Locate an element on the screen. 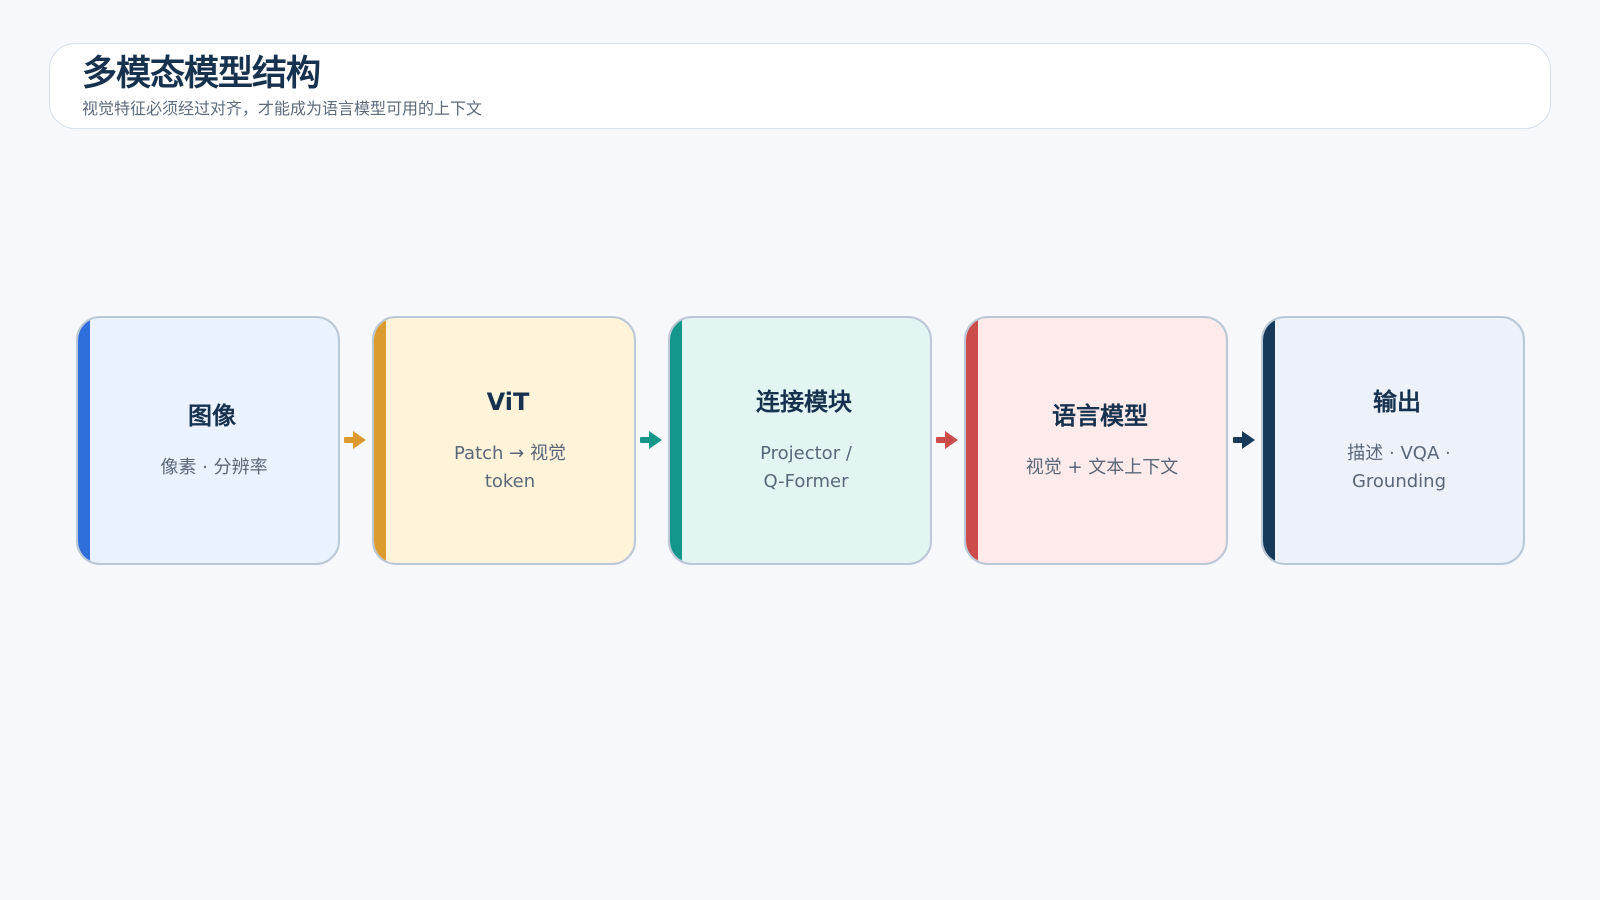 The image size is (1600, 900). stage-description: 视觉 + 文本上下文 is located at coordinates (1102, 467).